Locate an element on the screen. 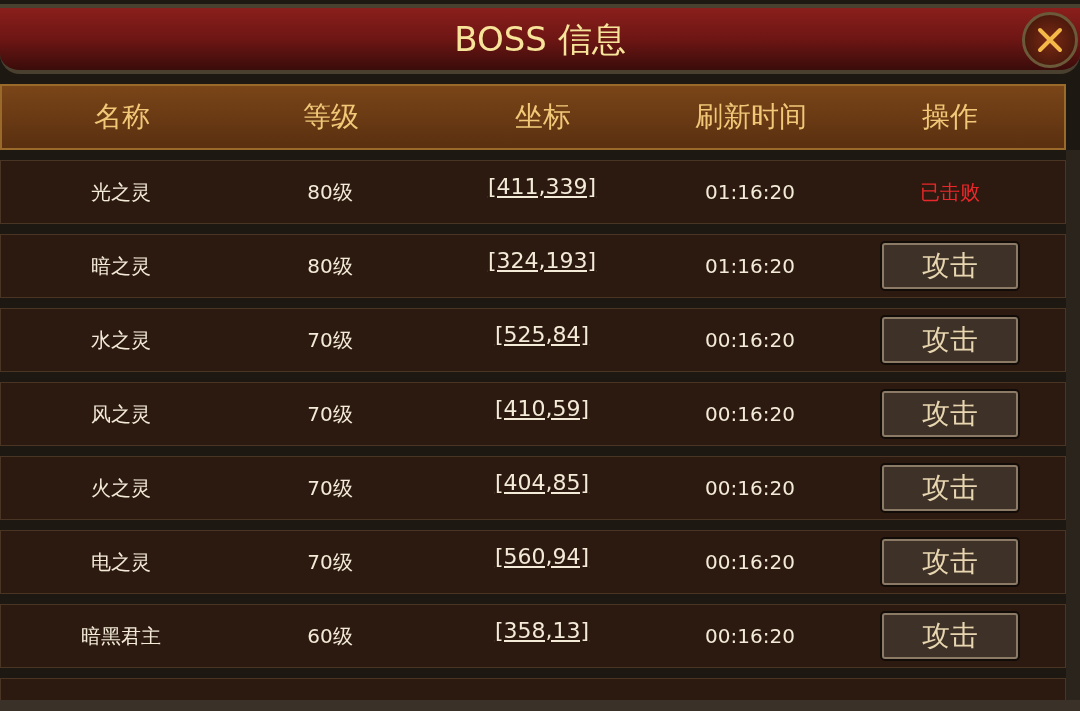  column-header: 等级 is located at coordinates (331, 117).